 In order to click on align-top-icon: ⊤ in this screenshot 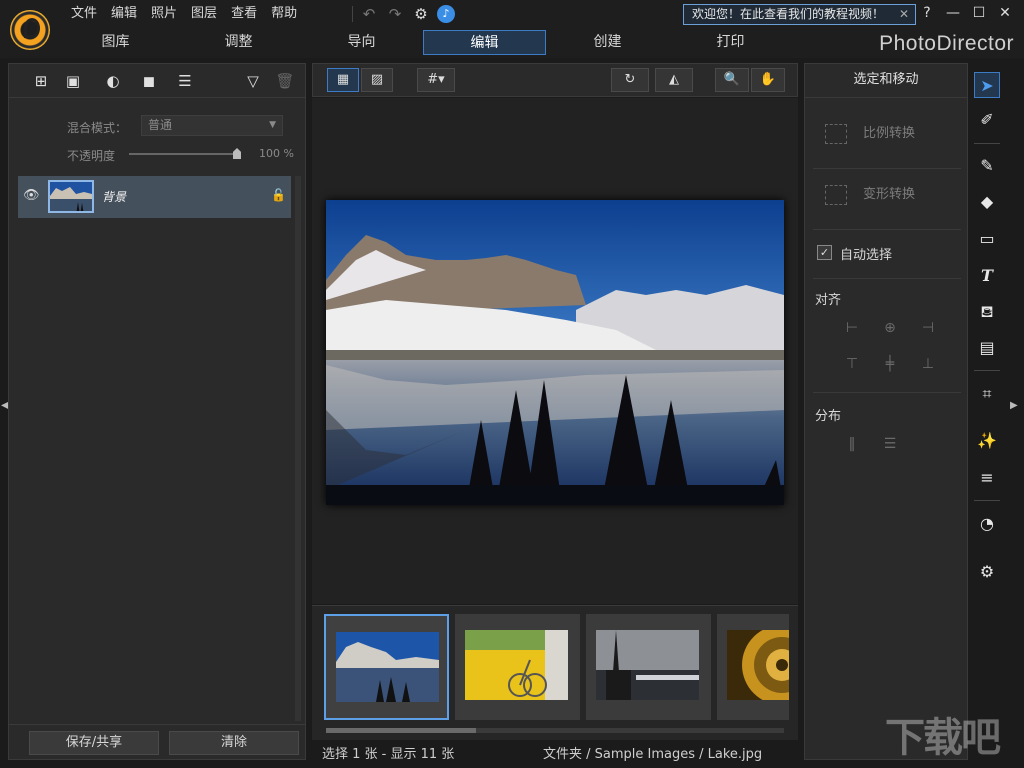, I will do `click(852, 364)`.